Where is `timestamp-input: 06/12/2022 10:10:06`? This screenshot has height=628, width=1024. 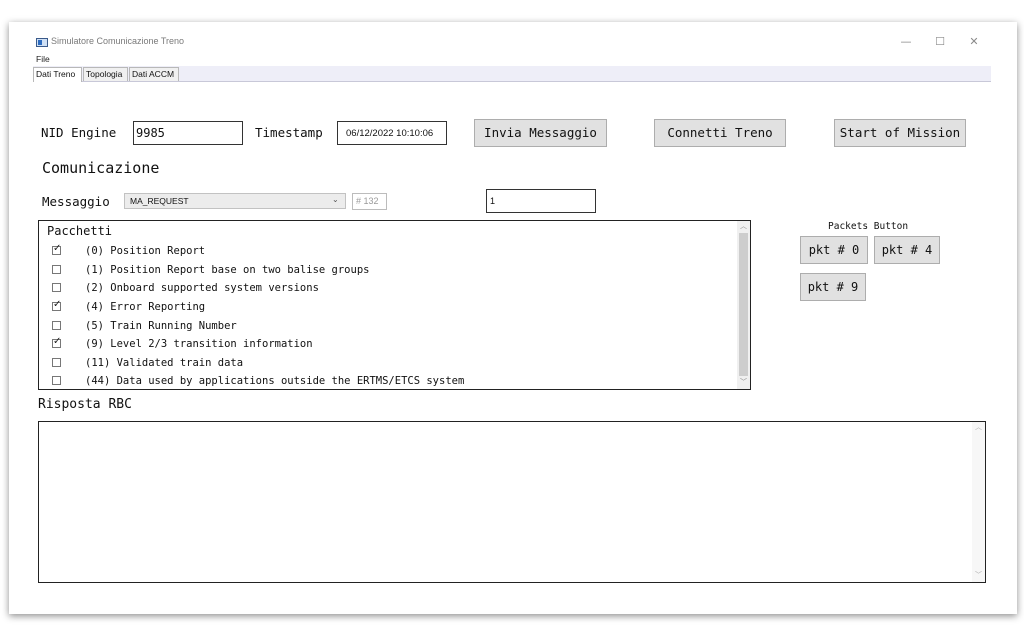 timestamp-input: 06/12/2022 10:10:06 is located at coordinates (392, 133).